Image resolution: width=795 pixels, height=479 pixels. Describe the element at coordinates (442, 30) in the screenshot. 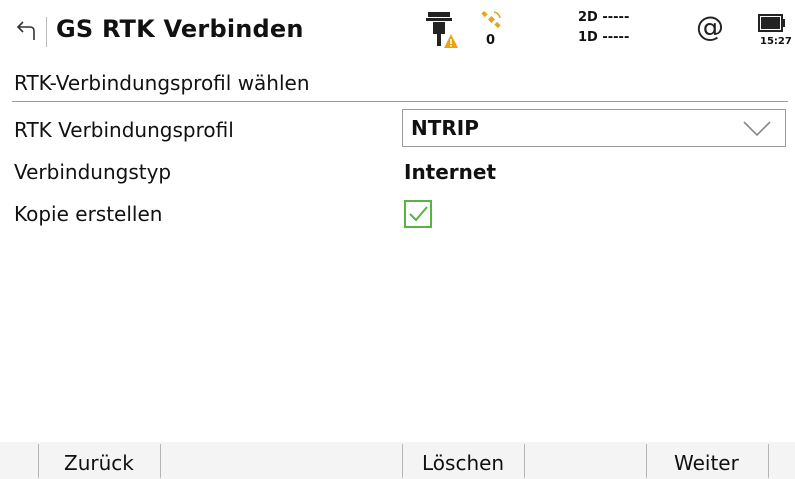

I see `rover-warning-icon` at that location.